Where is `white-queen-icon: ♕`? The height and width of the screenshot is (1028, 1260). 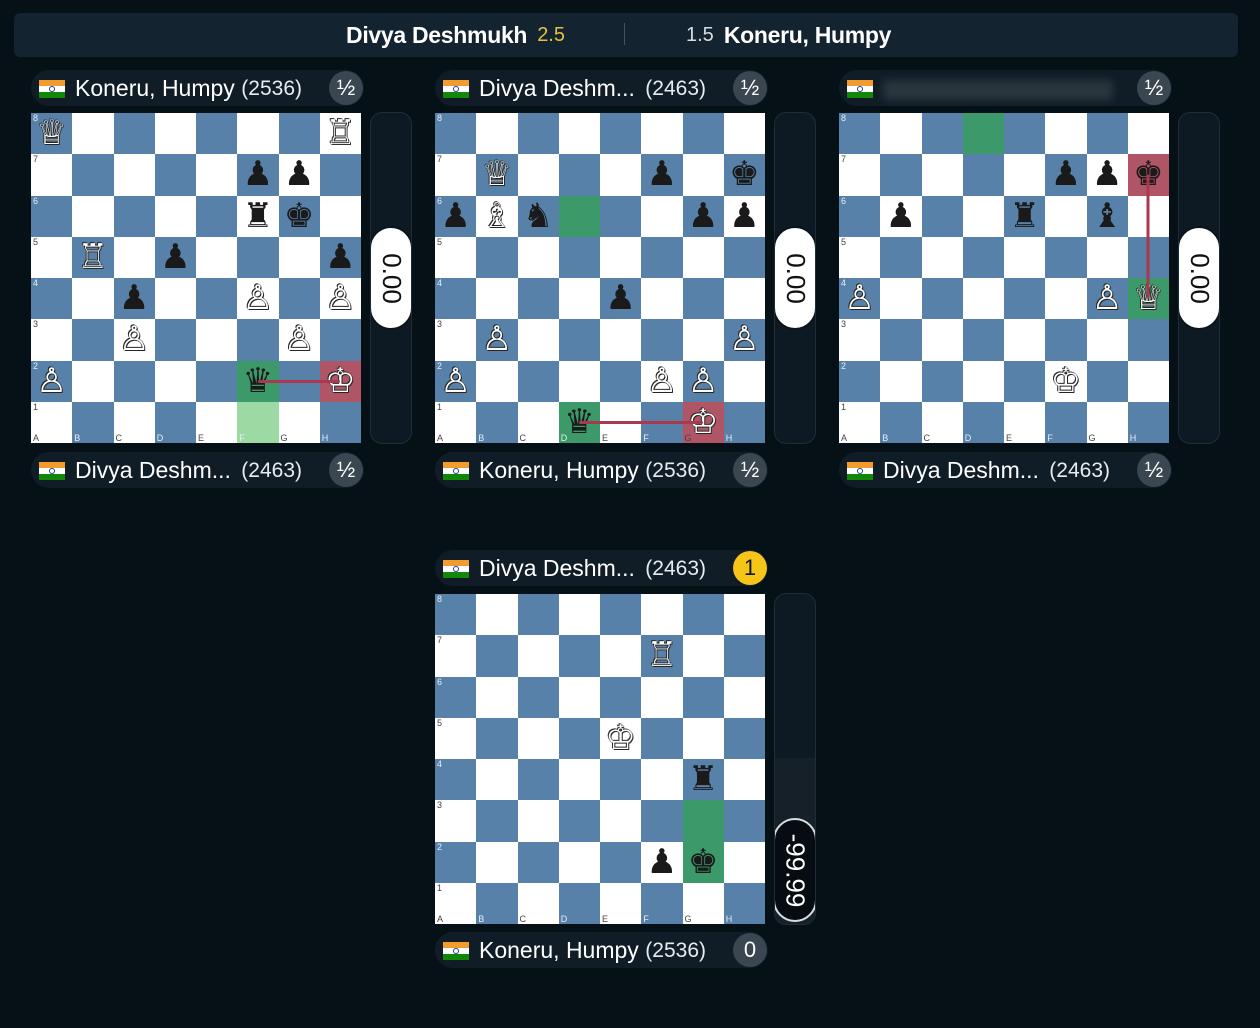 white-queen-icon: ♕ is located at coordinates (51, 133).